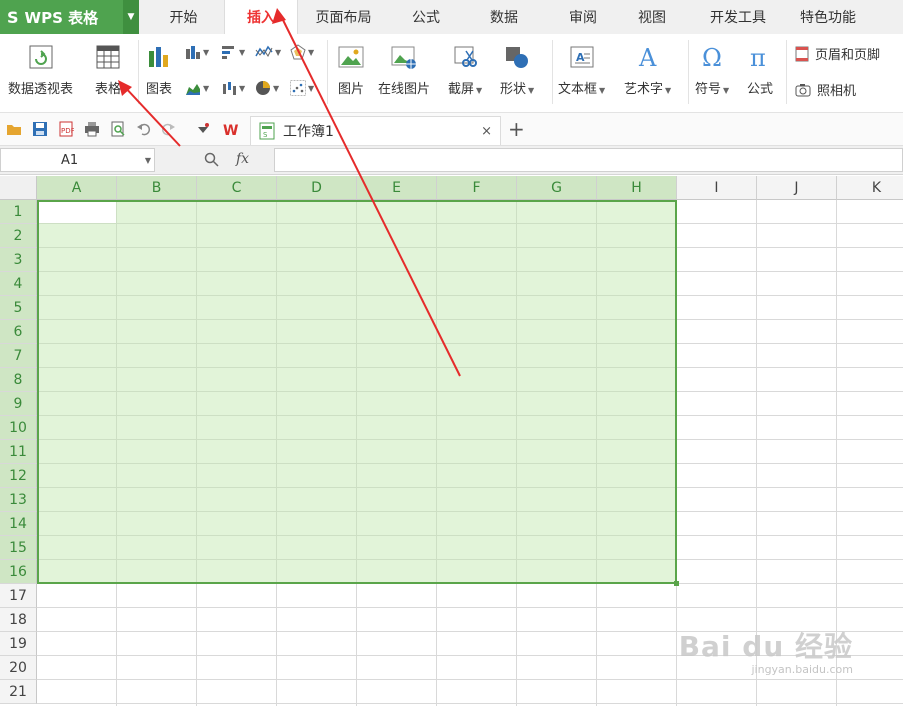 This screenshot has height=706, width=903. I want to click on formula-bar: A1 ▼ fx, so click(451, 160).